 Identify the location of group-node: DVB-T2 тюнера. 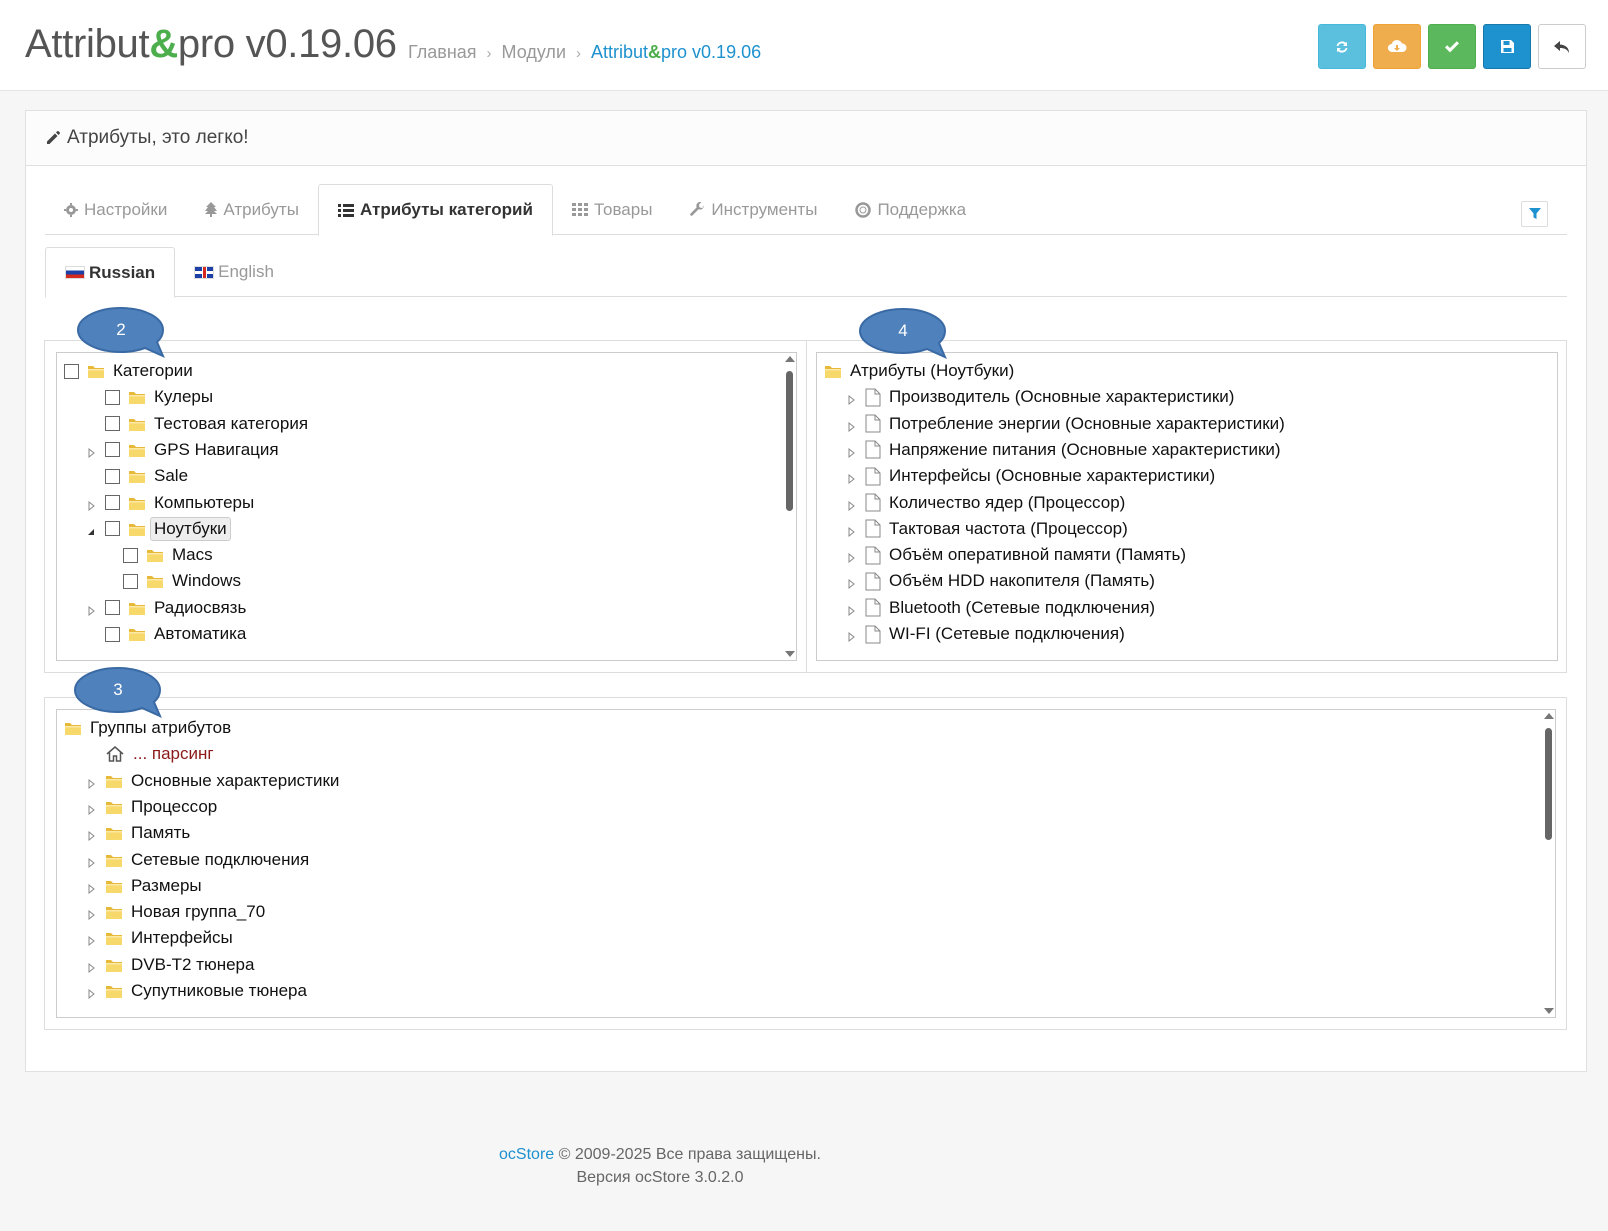
(169, 965).